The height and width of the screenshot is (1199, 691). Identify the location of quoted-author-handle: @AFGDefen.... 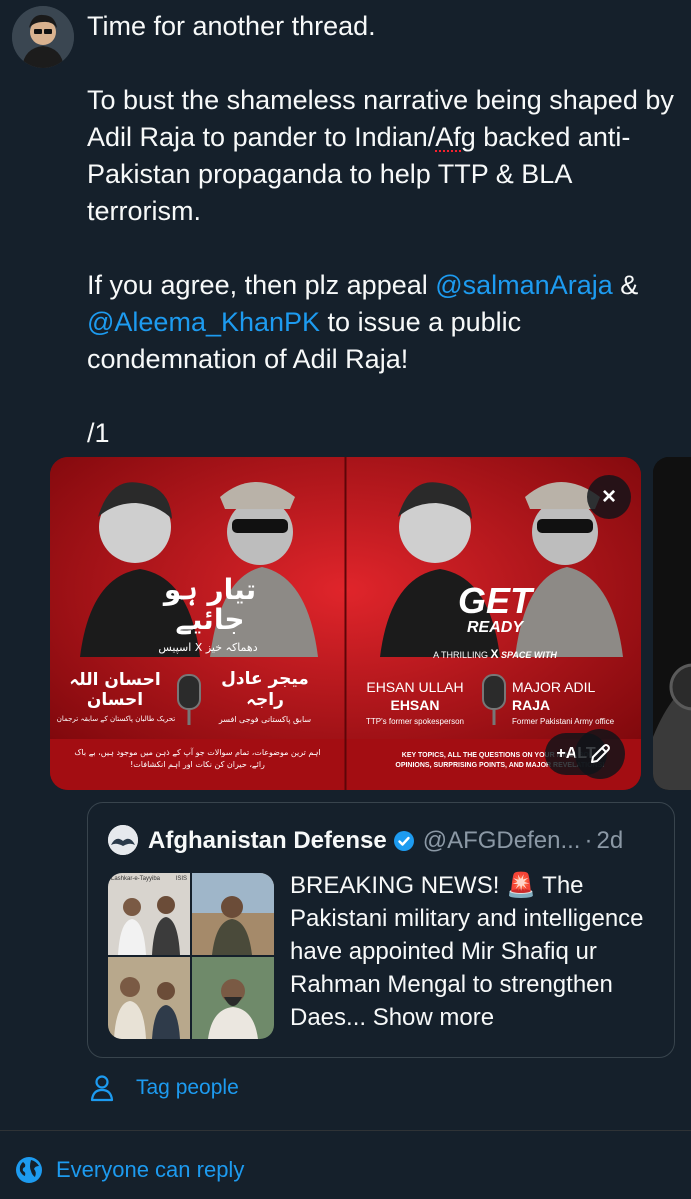
(502, 840).